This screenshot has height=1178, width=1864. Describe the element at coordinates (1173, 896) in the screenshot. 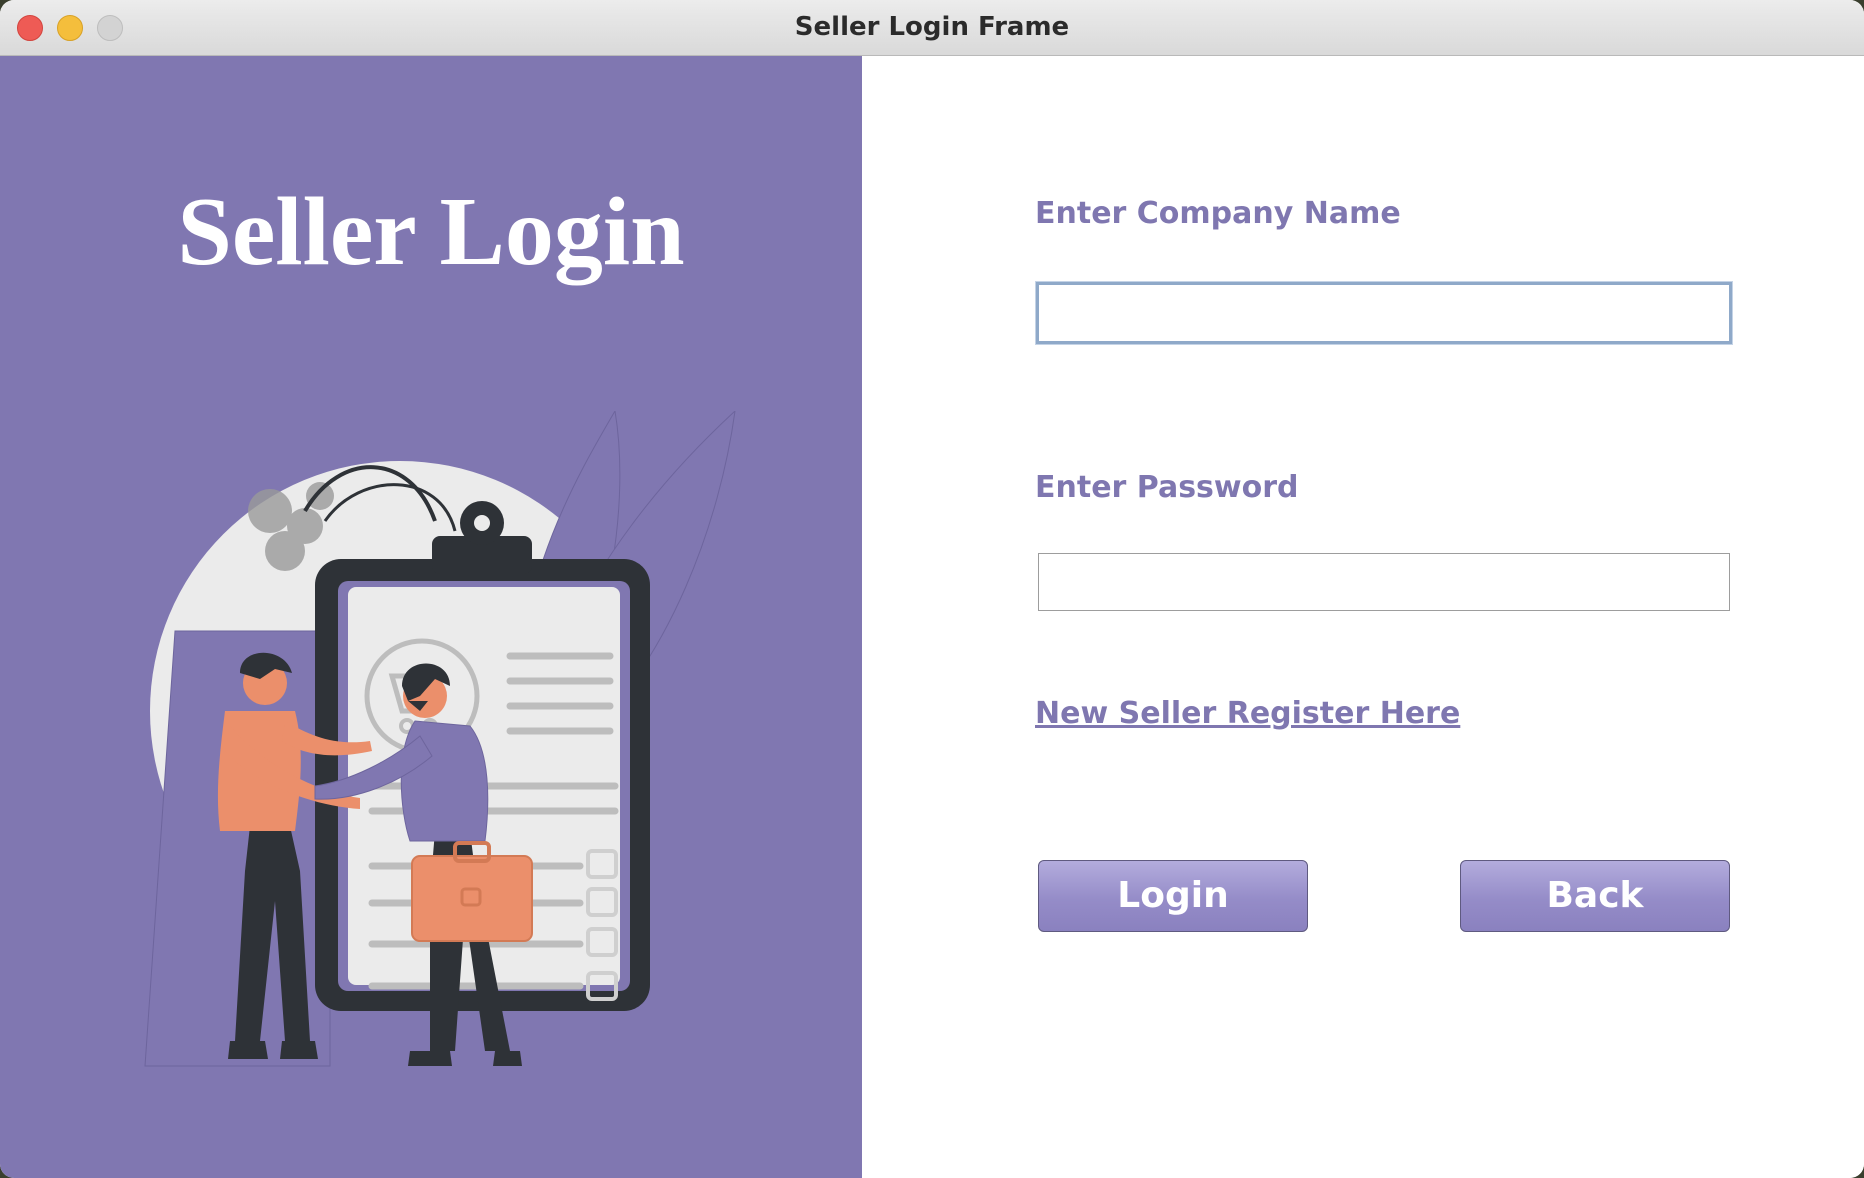

I see `login-button: Login` at that location.